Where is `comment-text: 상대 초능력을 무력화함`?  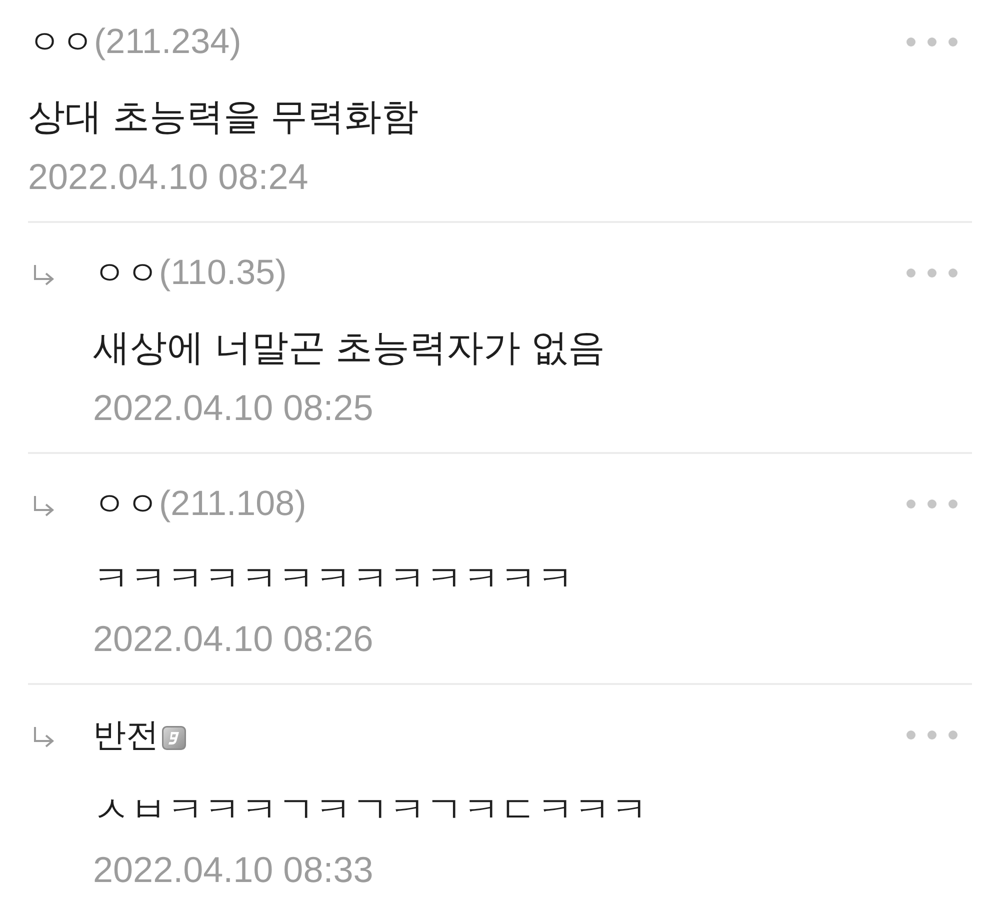 comment-text: 상대 초능력을 무력화함 is located at coordinates (223, 117).